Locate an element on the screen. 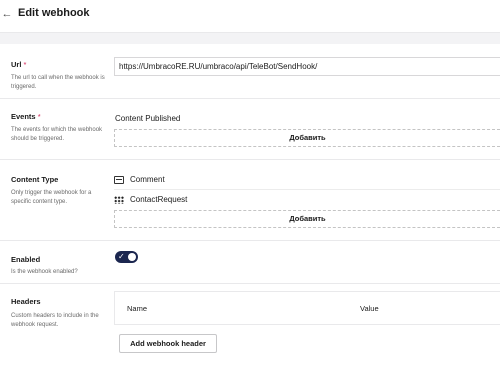 Image resolution: width=500 pixels, height=368 pixels. url-label-text: Url is located at coordinates (16, 64).